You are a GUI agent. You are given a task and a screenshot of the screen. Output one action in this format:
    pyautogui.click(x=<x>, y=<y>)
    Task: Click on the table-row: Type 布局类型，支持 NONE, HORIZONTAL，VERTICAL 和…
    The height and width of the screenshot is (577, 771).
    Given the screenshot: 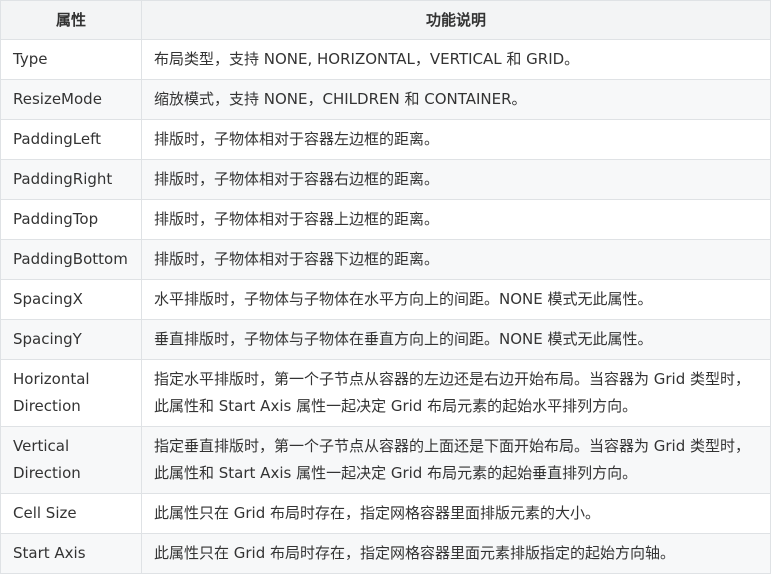 What is the action you would take?
    pyautogui.click(x=385, y=59)
    